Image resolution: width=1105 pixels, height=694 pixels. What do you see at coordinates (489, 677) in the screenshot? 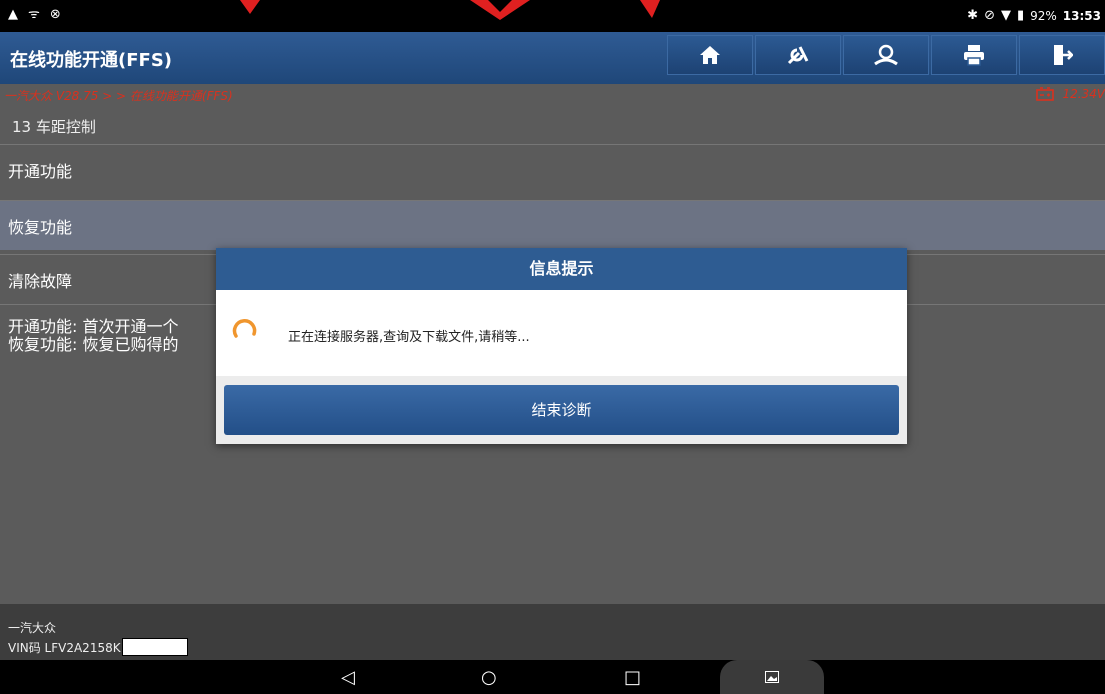
I see `home-nav-icon: ○` at bounding box center [489, 677].